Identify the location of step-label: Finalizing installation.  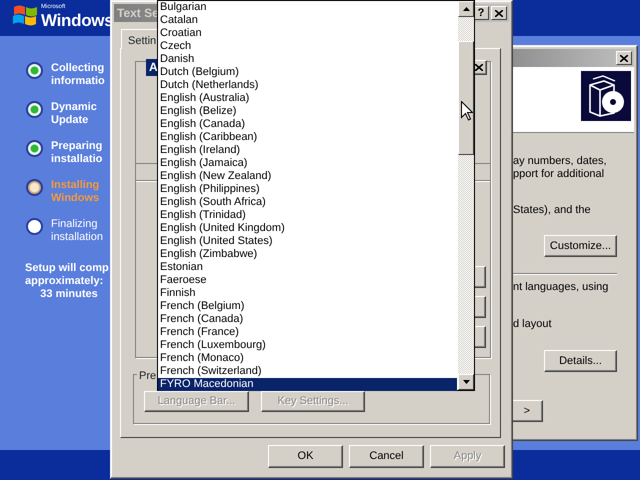
(77, 231).